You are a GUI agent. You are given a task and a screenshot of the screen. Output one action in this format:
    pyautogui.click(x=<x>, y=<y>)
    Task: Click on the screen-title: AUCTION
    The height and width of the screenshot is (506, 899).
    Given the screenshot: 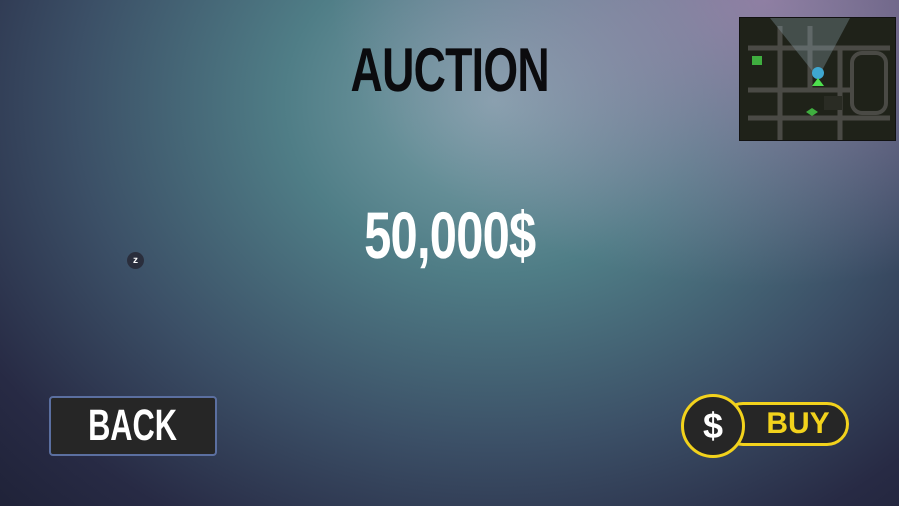 What is the action you would take?
    pyautogui.click(x=449, y=71)
    